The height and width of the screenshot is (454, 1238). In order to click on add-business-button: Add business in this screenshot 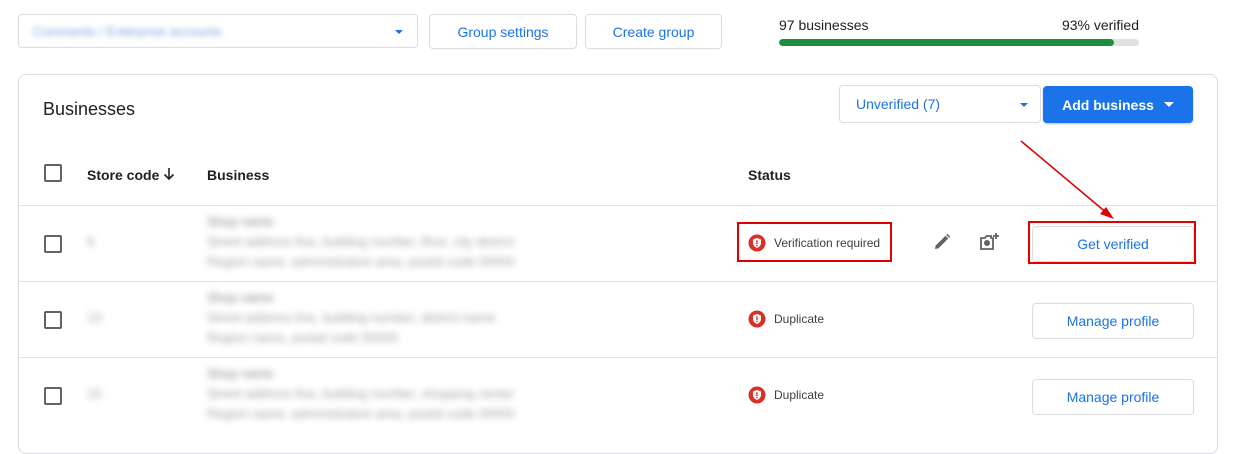, I will do `click(1118, 104)`.